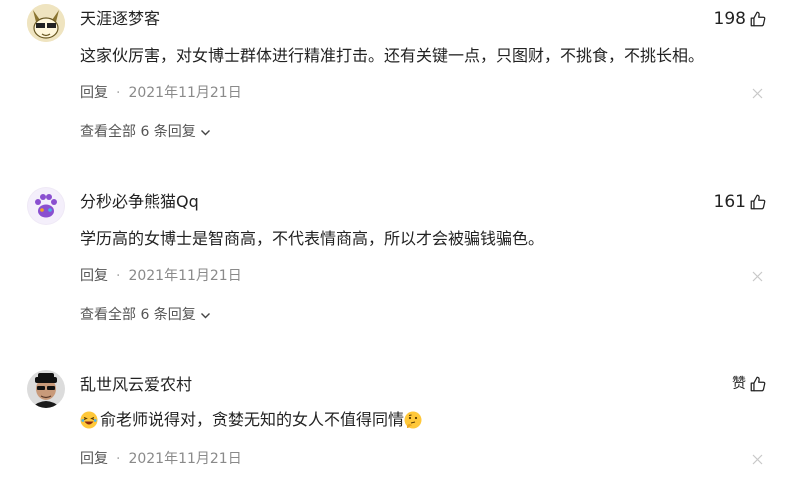 The image size is (793, 485). What do you see at coordinates (312, 238) in the screenshot?
I see `comment-text: 学历高的女博士是智商高，不代表情商高，所以才会被骗钱骗色。` at bounding box center [312, 238].